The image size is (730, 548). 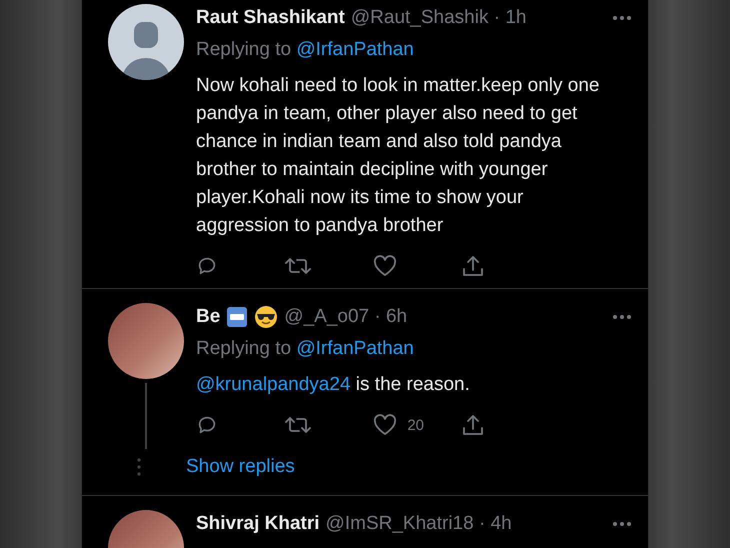 I want to click on tweet-text: @krunalpandya24 is the reason., so click(x=333, y=385).